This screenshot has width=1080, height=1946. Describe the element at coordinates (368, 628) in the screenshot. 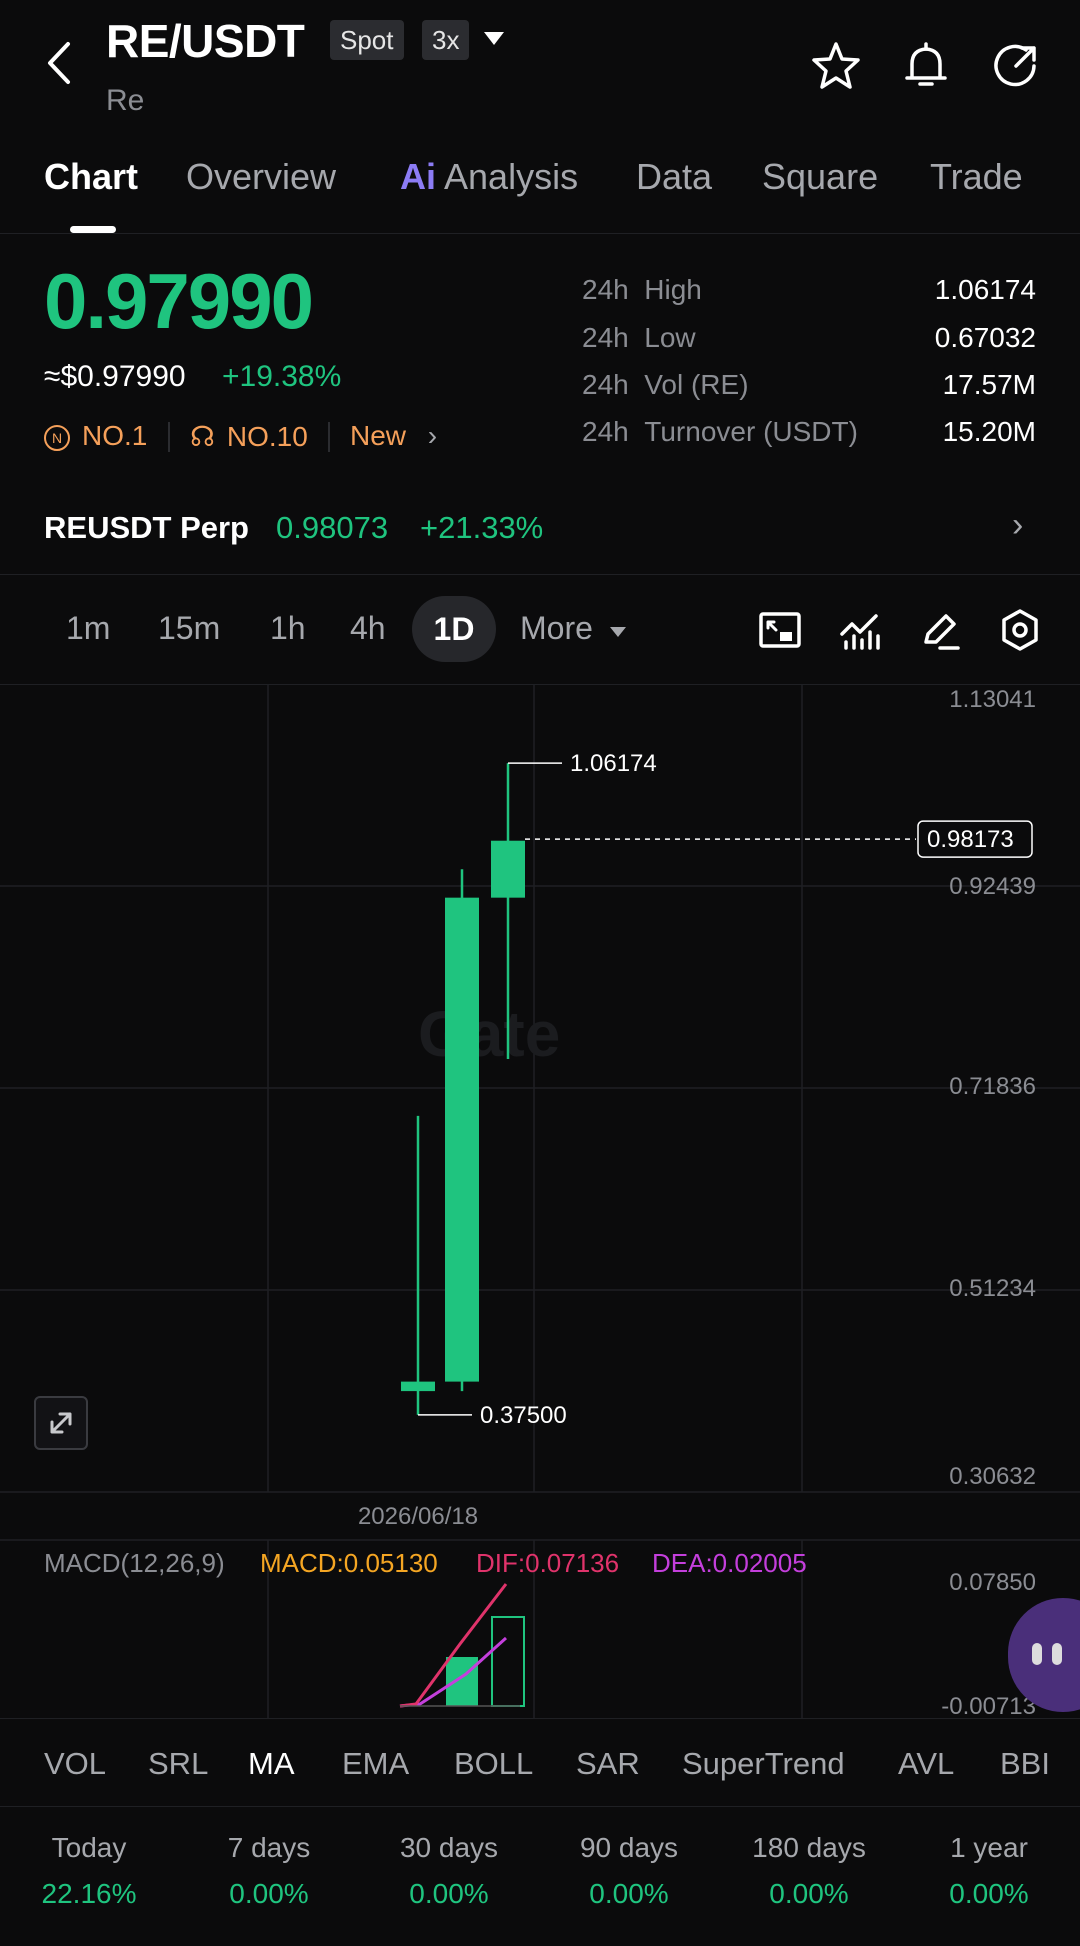

I see `interval-4h: 4h` at that location.